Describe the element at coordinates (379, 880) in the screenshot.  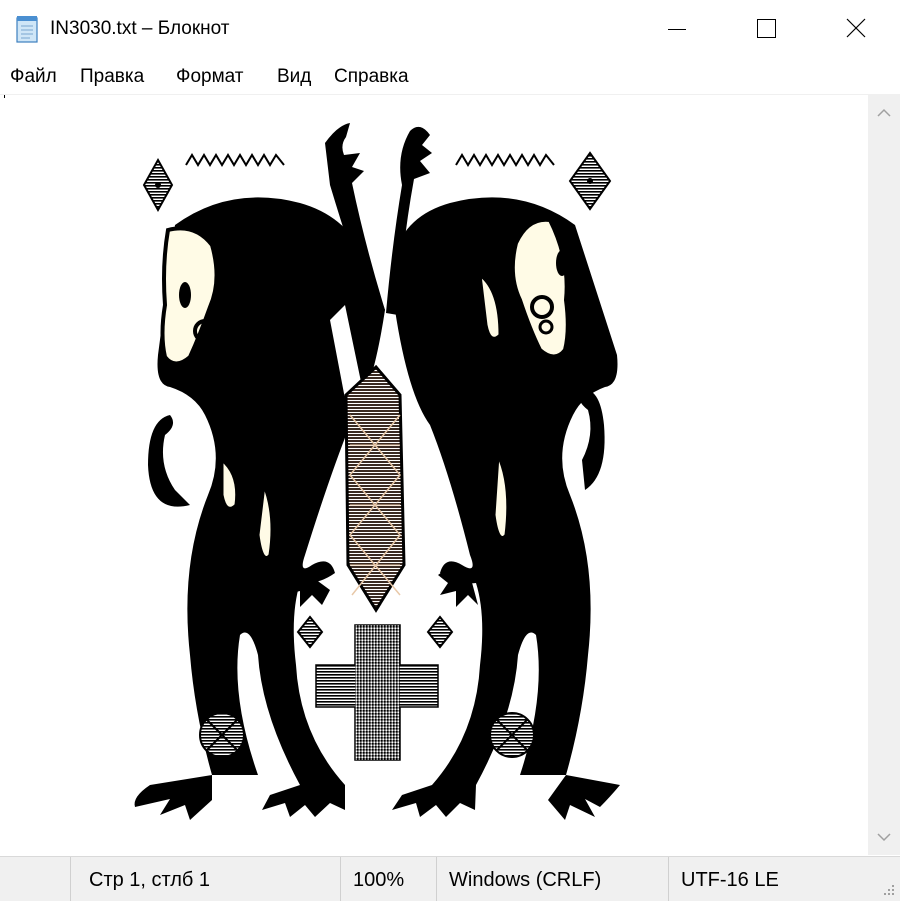
I see `zoom-level: 100%` at that location.